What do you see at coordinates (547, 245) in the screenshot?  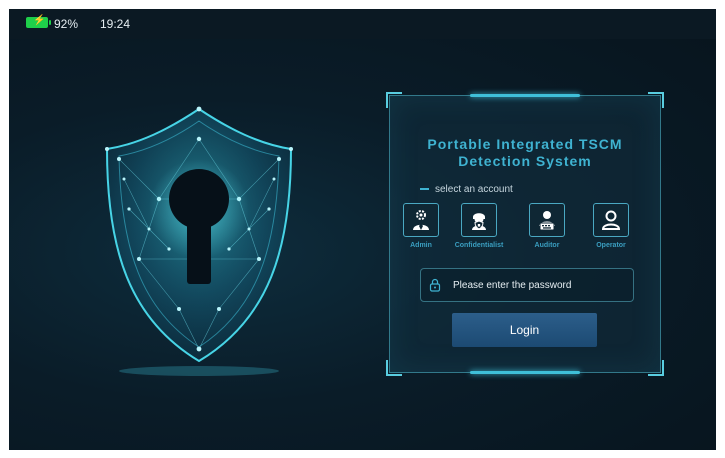 I see `account-label: Auditor` at bounding box center [547, 245].